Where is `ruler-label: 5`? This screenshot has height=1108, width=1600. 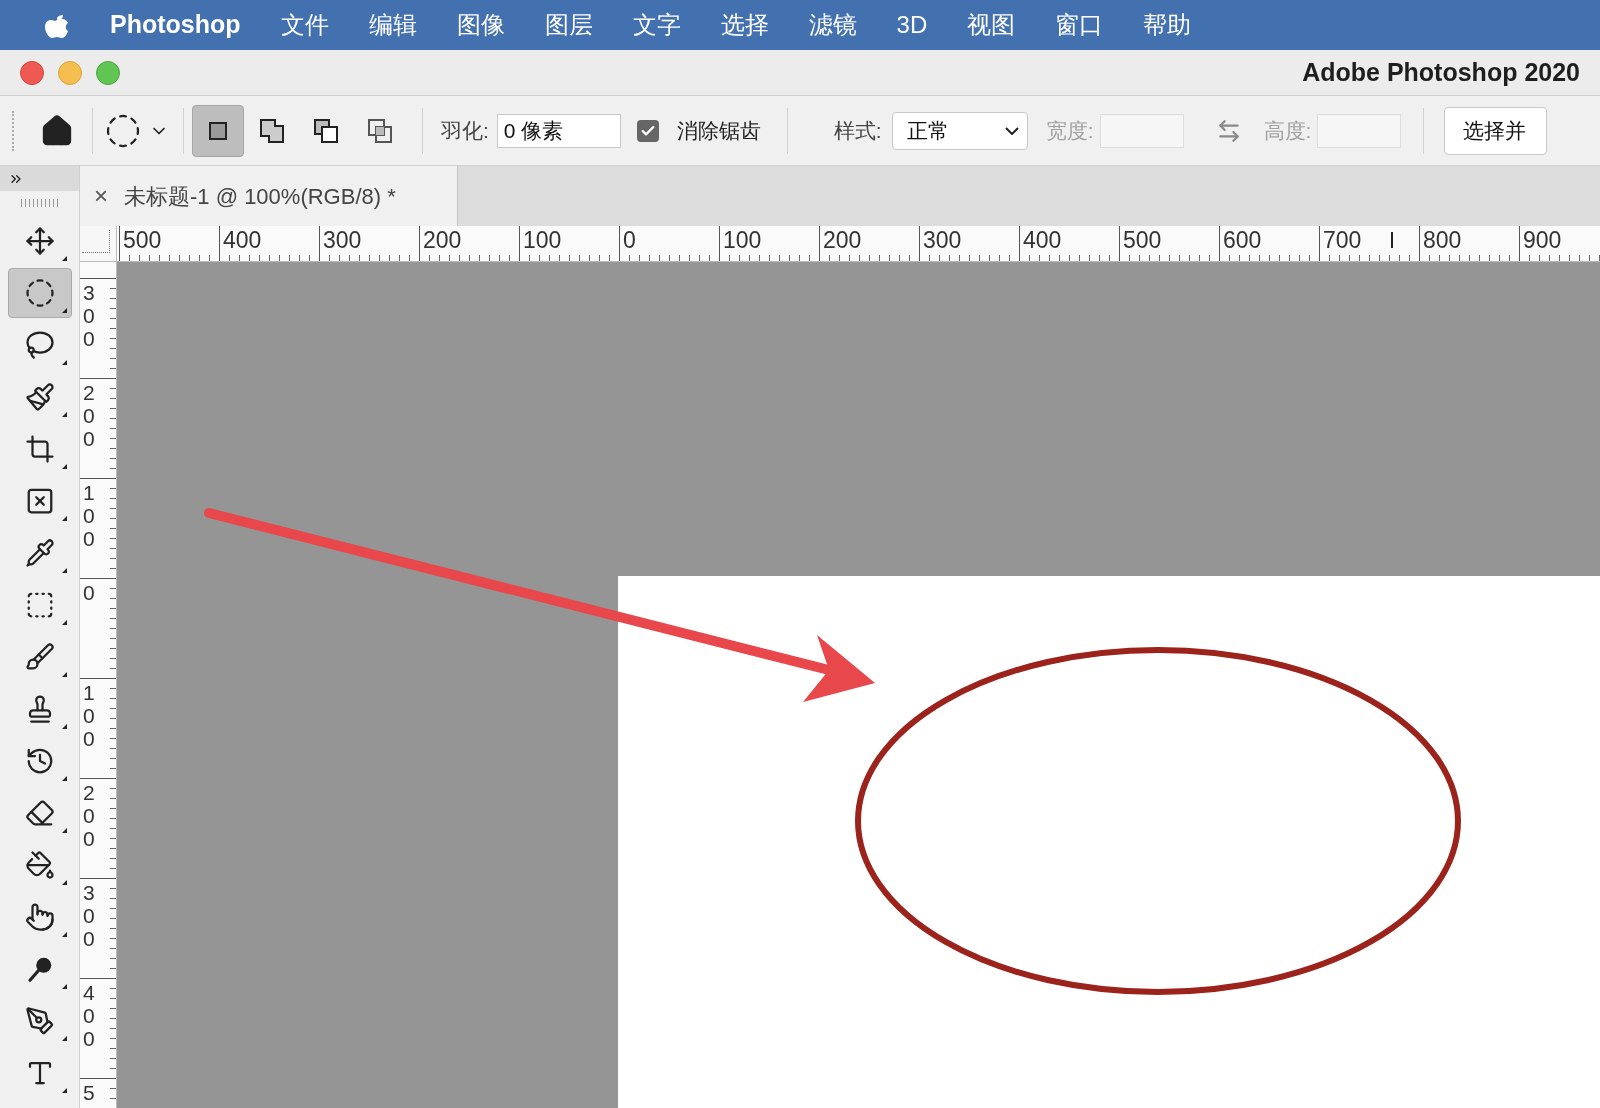
ruler-label: 5 is located at coordinates (89, 1093).